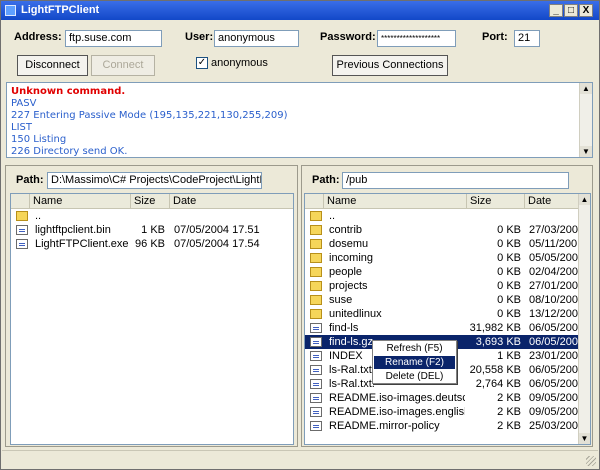 Image resolution: width=600 pixels, height=470 pixels. Describe the element at coordinates (39, 139) in the screenshot. I see `log-line: 150 Listing` at that location.